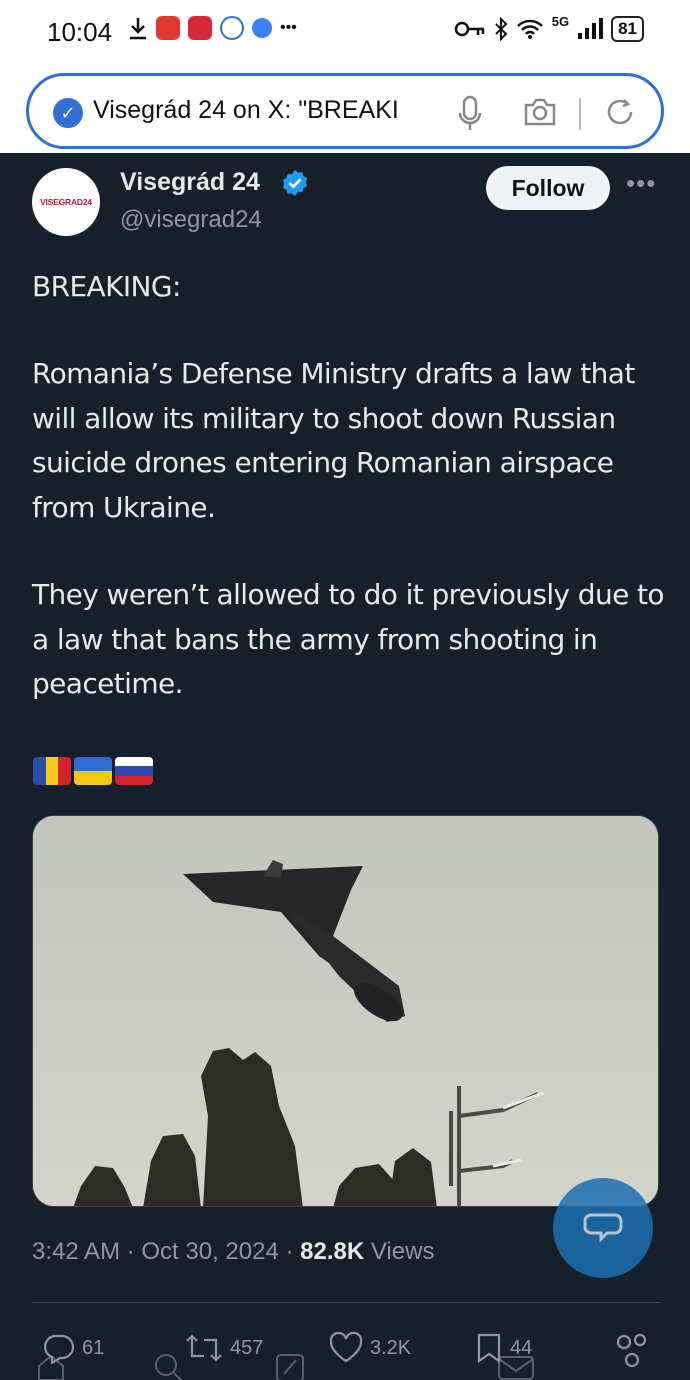  What do you see at coordinates (232, 28) in the screenshot?
I see `iflytek-notification-icon` at bounding box center [232, 28].